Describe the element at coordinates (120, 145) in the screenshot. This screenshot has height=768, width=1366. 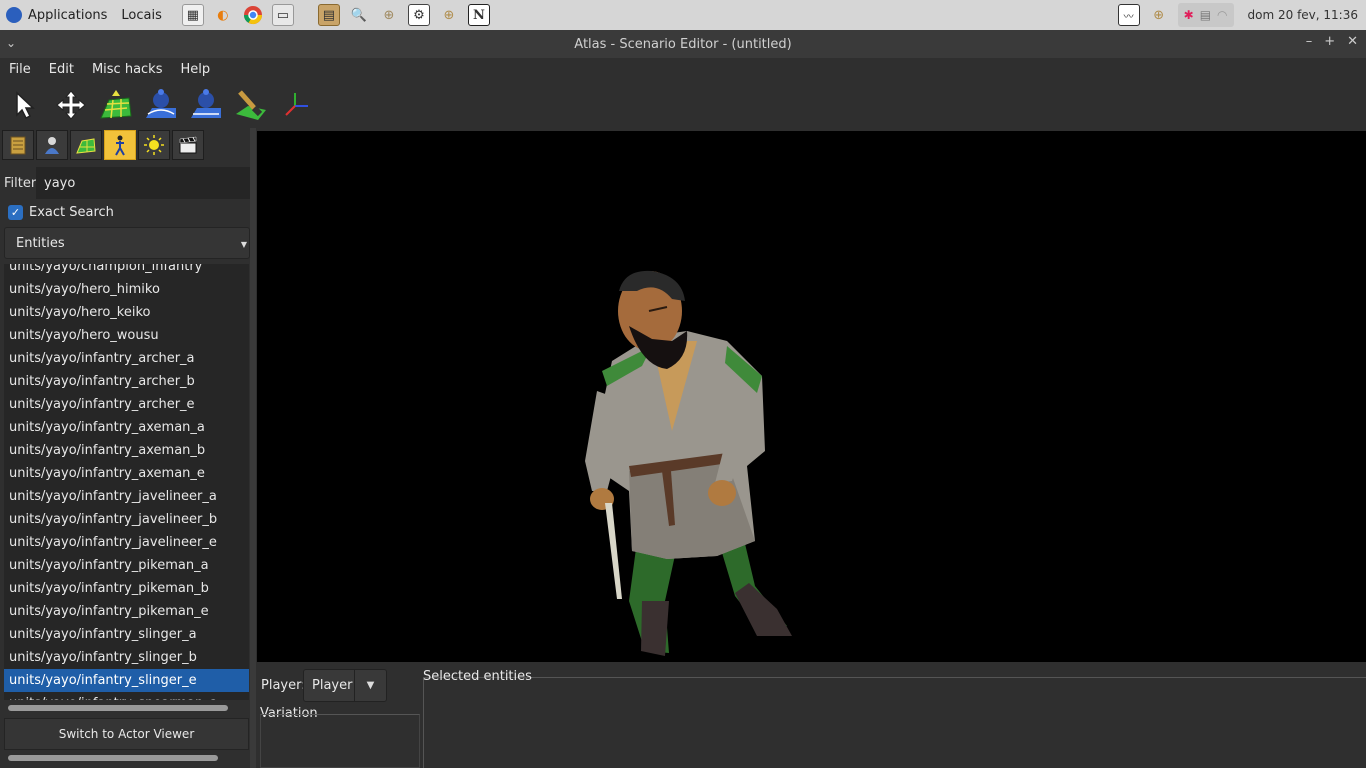
I see `object-tab-icon` at that location.